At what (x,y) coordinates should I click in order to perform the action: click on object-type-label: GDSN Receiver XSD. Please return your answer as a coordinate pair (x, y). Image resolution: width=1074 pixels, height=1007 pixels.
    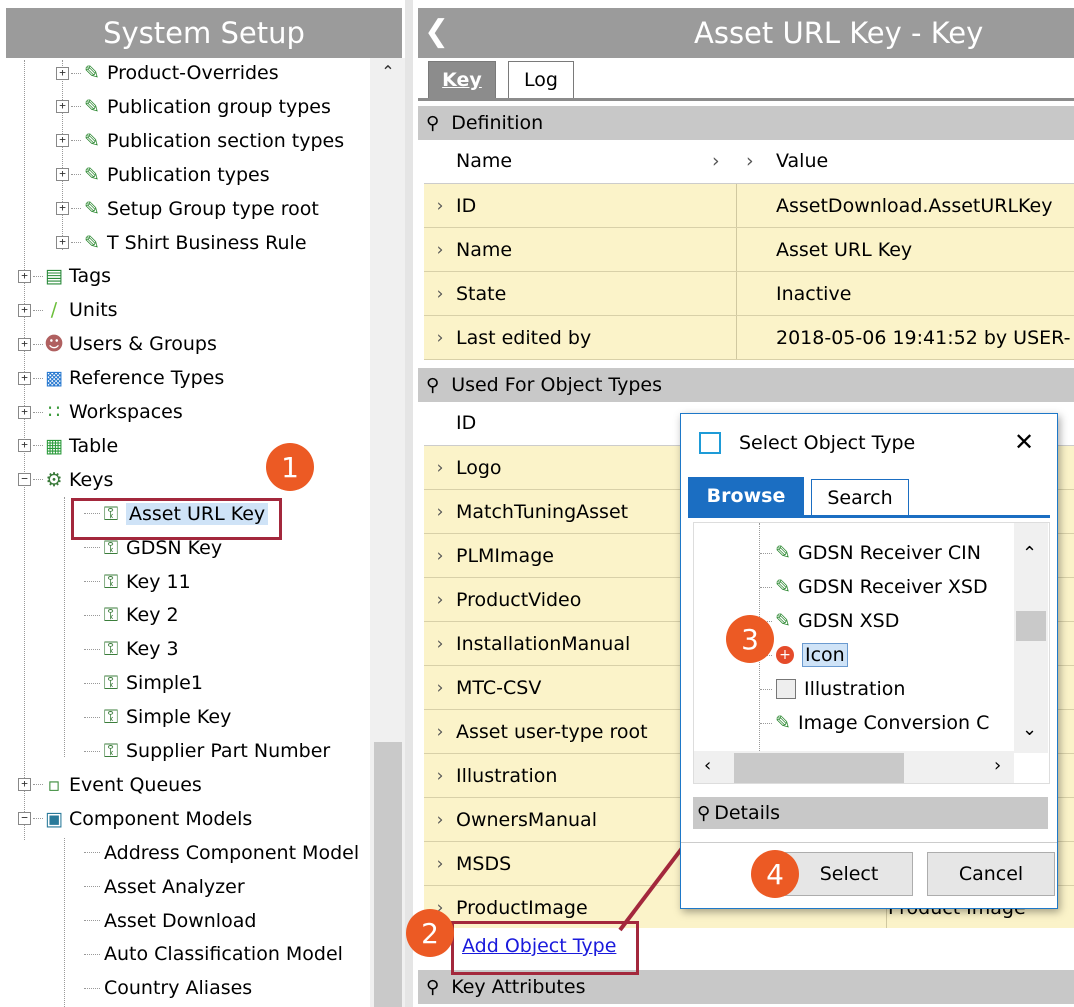
    Looking at the image, I should click on (893, 587).